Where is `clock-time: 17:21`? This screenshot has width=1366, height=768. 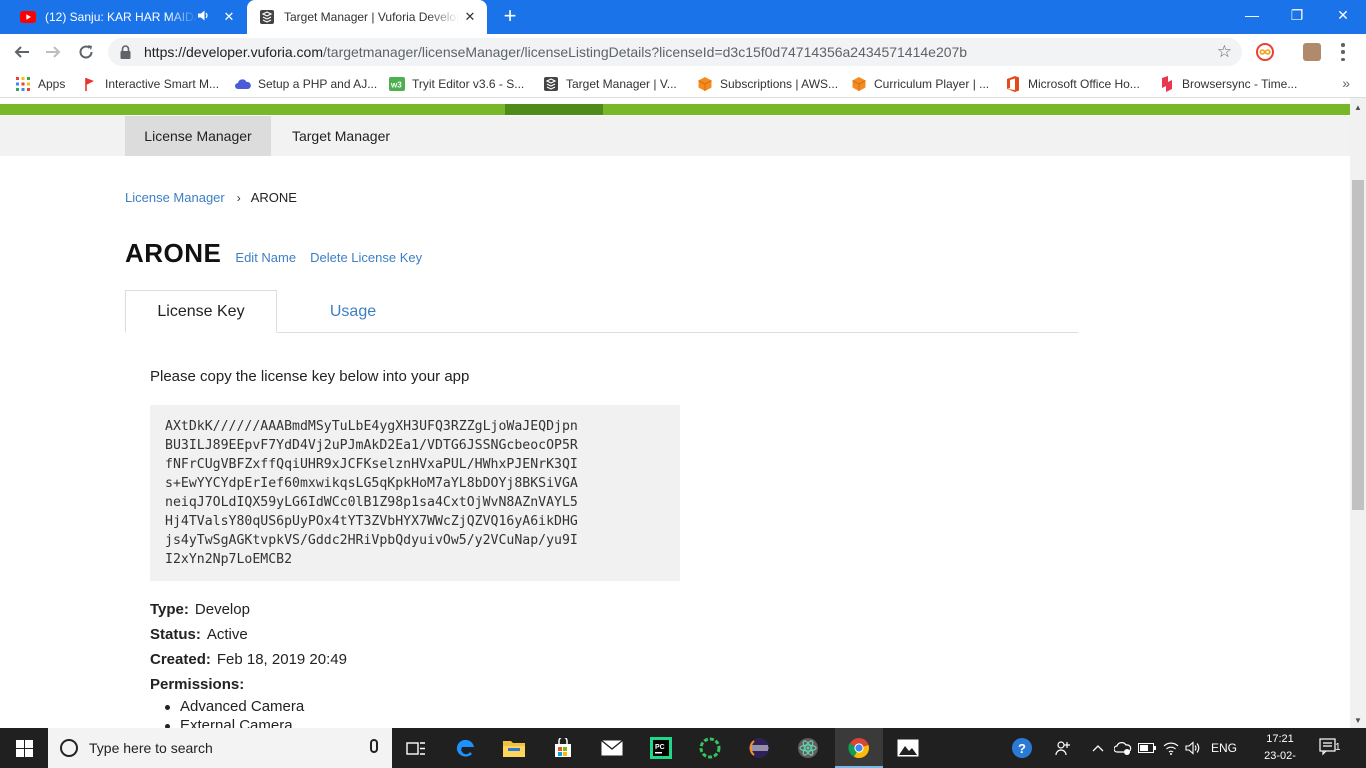
clock-time: 17:21 is located at coordinates (1280, 739).